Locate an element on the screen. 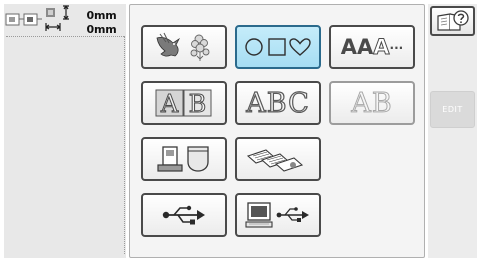  usb-media-button is located at coordinates (184, 215).